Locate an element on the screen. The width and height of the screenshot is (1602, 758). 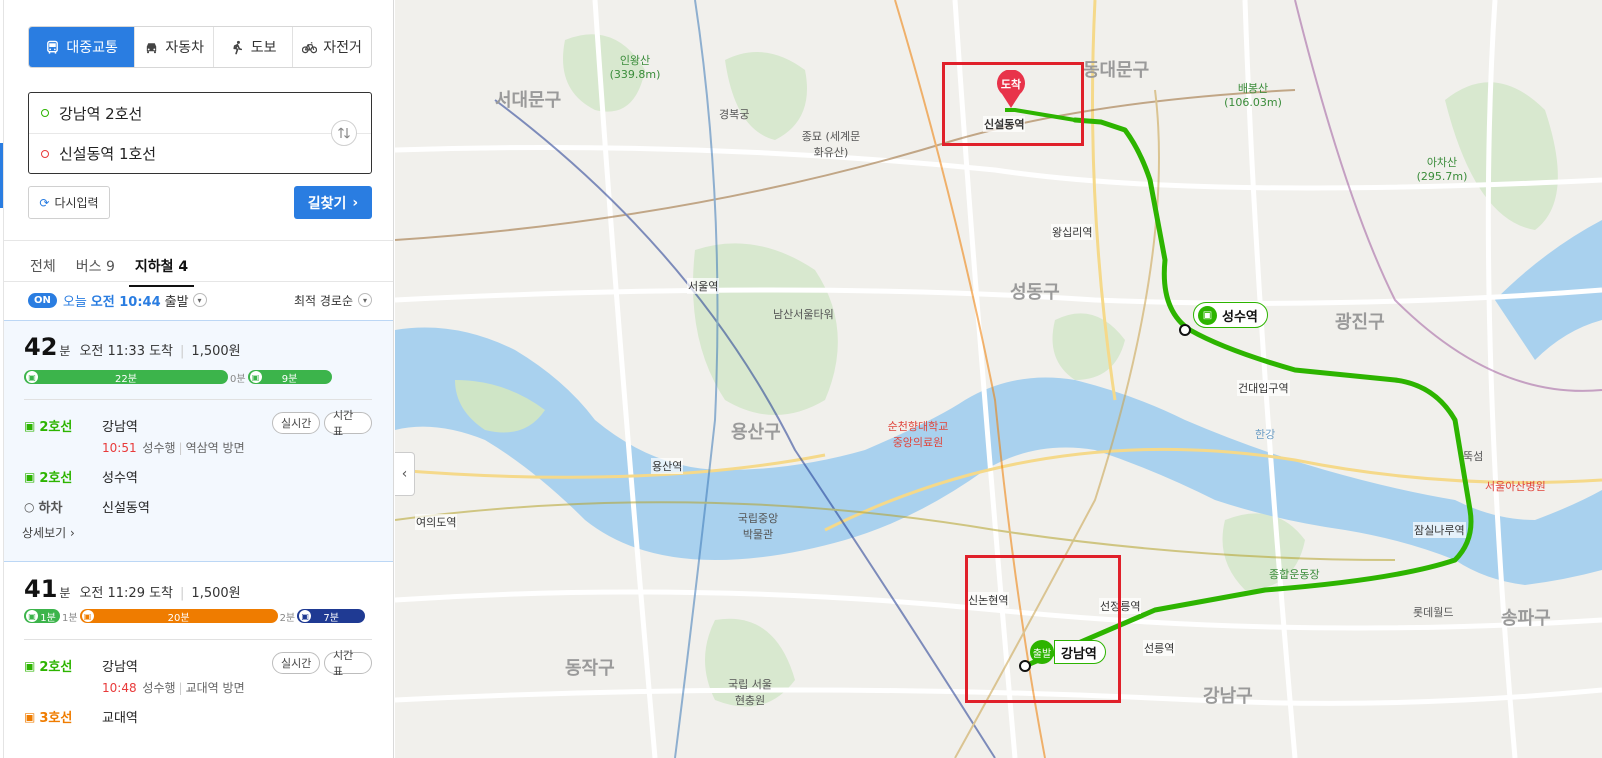
map-label: 잠실나루역 is located at coordinates (1439, 530).